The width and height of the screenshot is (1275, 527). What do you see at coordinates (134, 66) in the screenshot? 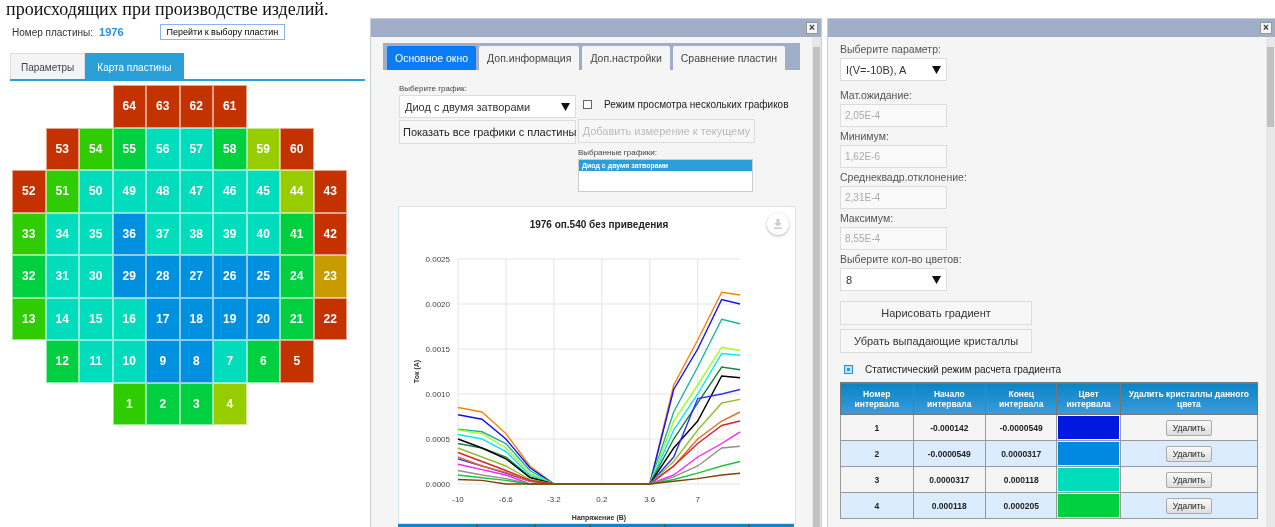
I see `tab: Карта пластины` at bounding box center [134, 66].